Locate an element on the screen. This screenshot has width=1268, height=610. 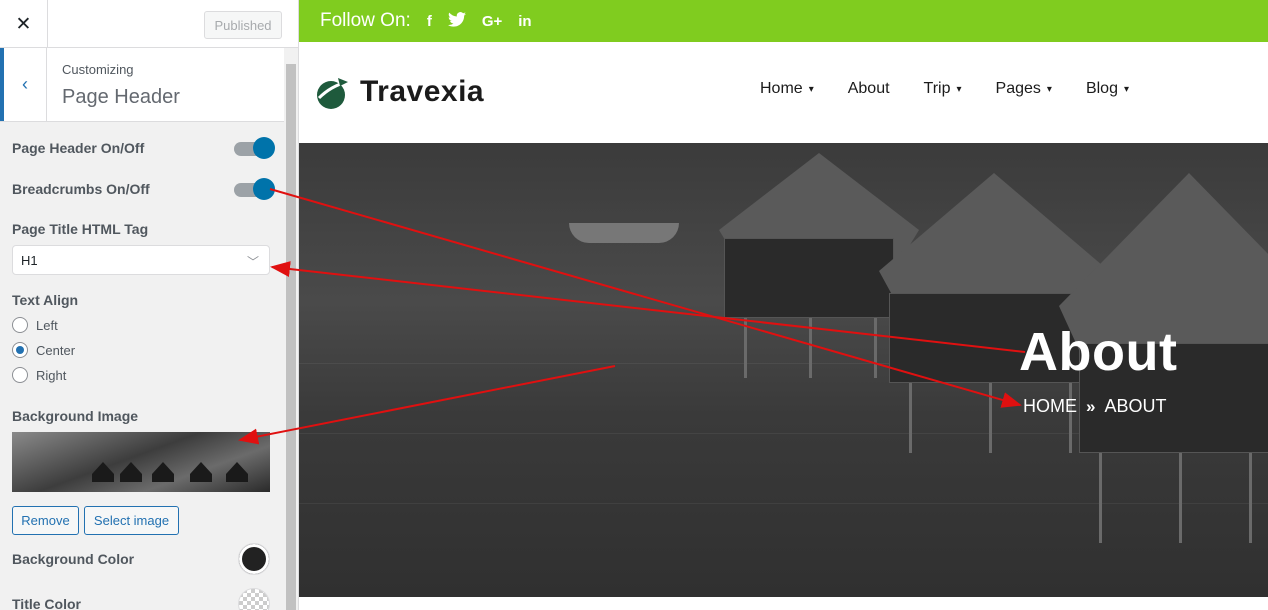
boat-image is located at coordinates (624, 233).